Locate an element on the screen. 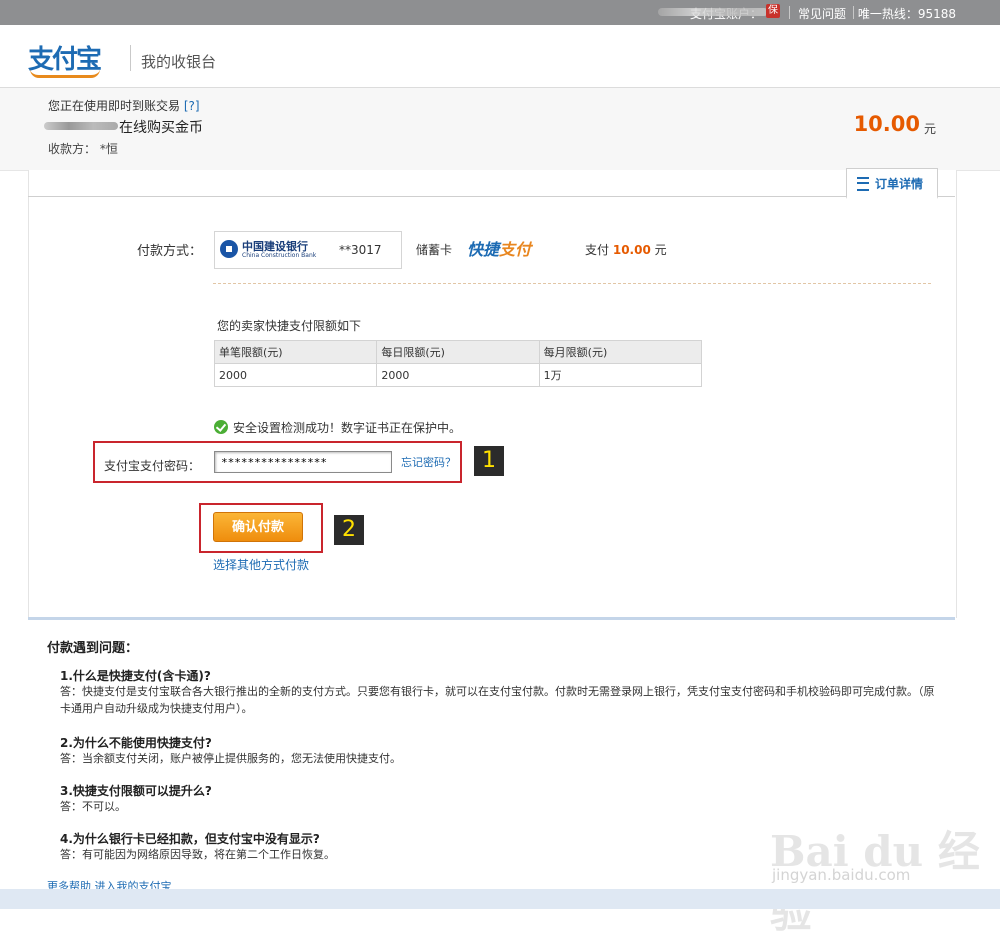 The height and width of the screenshot is (940, 1000). bank-name-en: China Construction Bank is located at coordinates (279, 255).